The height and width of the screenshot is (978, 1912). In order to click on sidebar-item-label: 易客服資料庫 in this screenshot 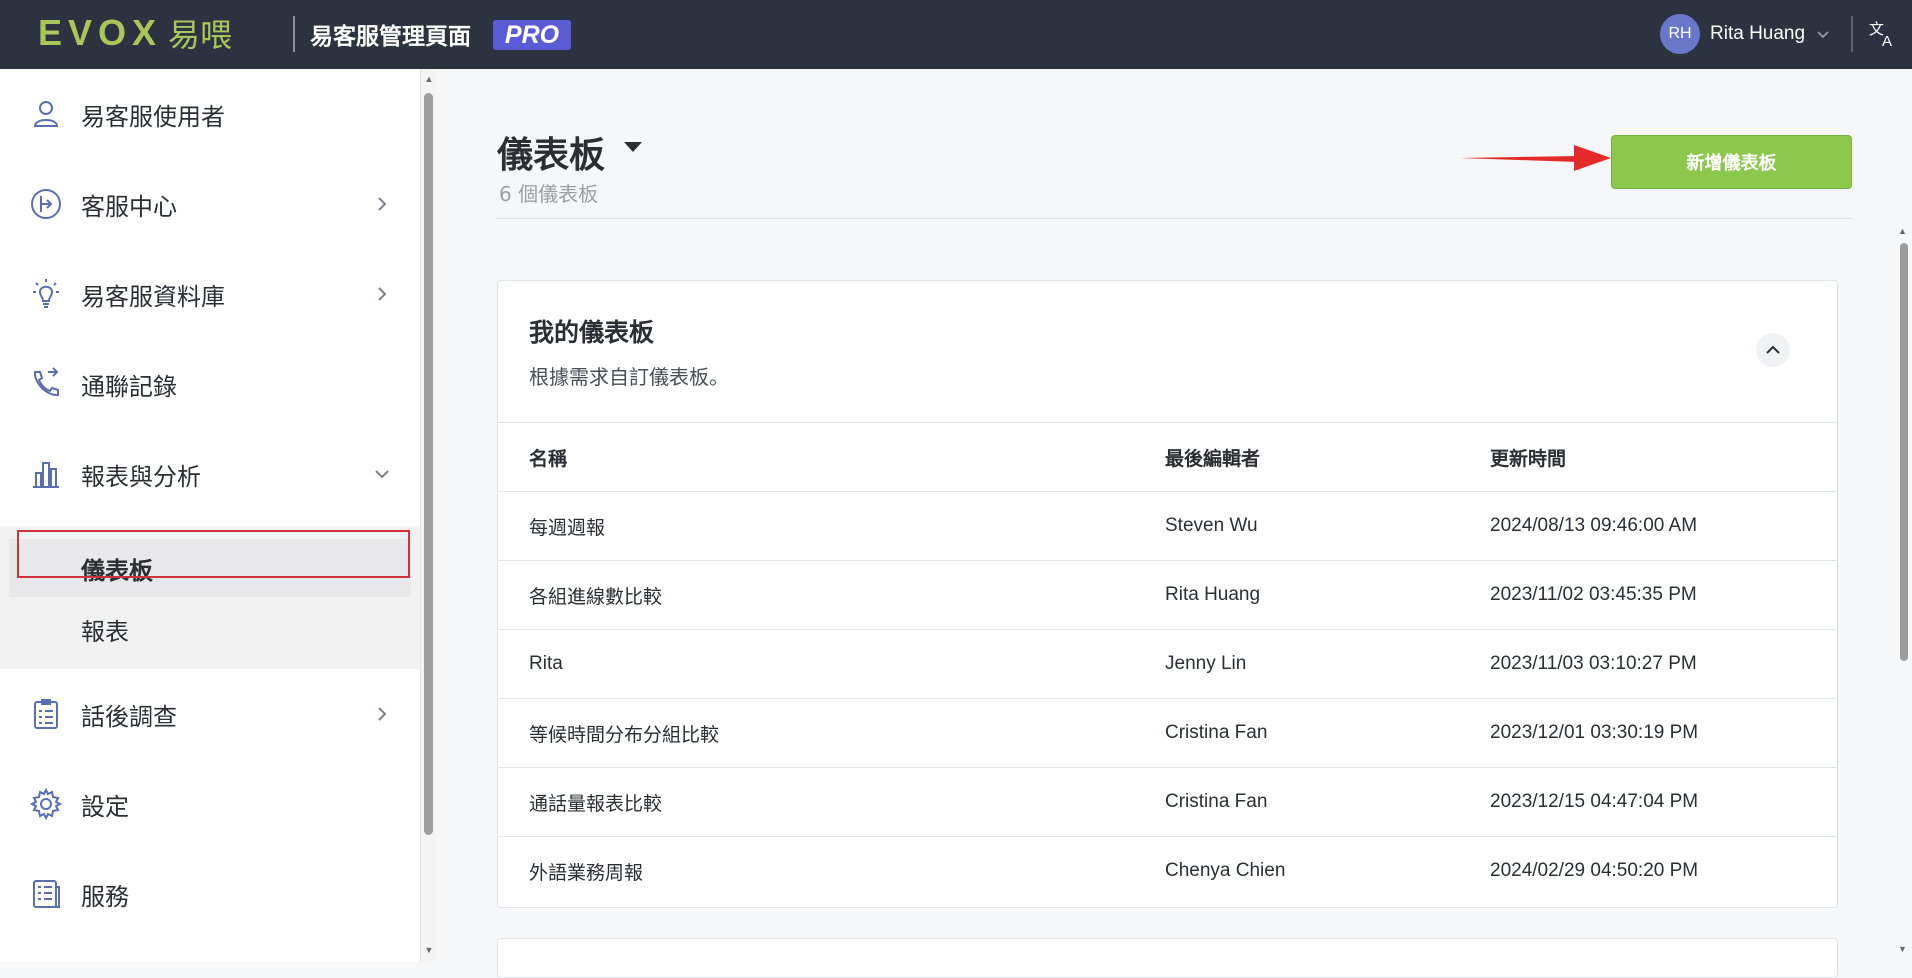, I will do `click(153, 296)`.